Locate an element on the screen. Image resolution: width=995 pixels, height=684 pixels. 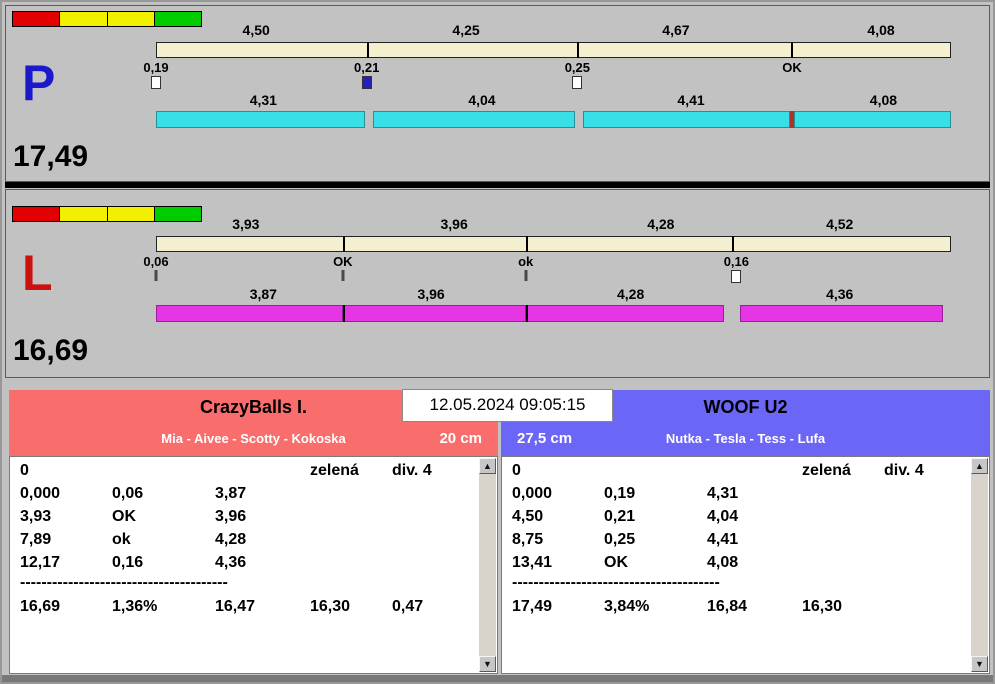
cell: 4,31 is located at coordinates (723, 493).